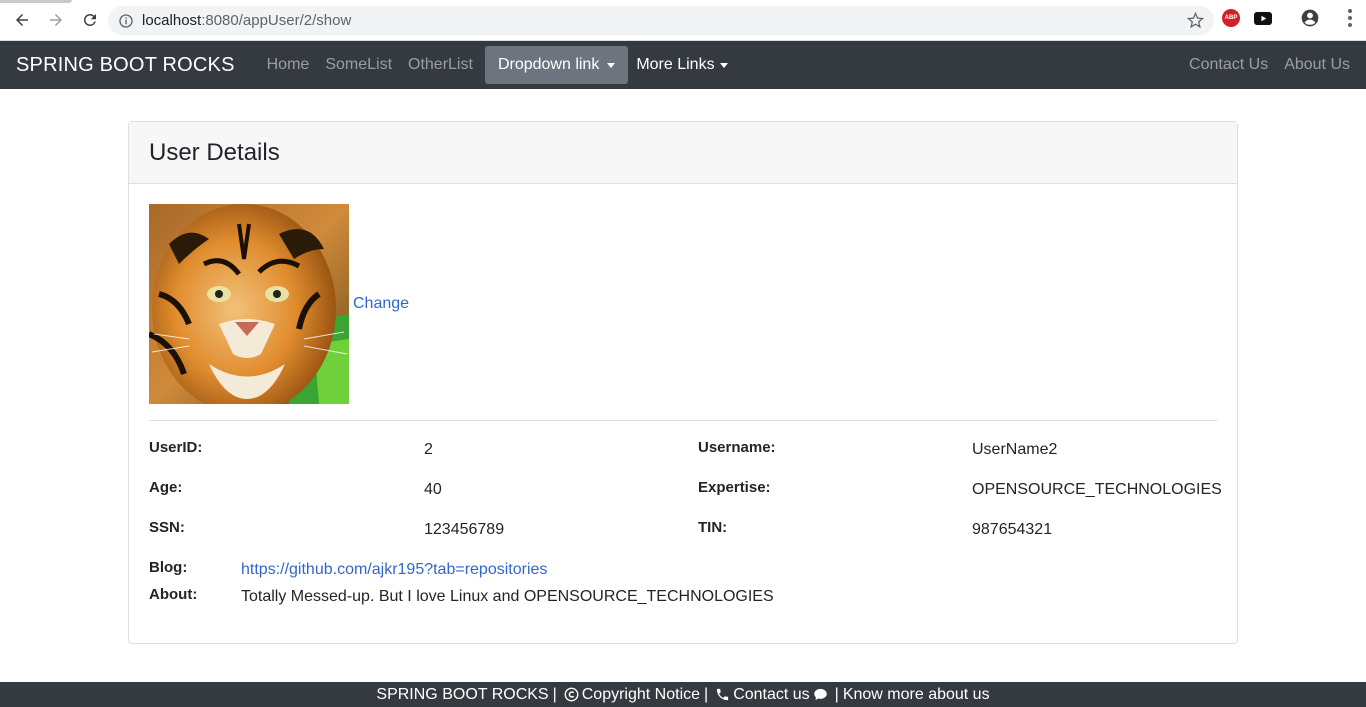 The height and width of the screenshot is (707, 1366). Describe the element at coordinates (167, 527) in the screenshot. I see `ssn-label: SSN:` at that location.